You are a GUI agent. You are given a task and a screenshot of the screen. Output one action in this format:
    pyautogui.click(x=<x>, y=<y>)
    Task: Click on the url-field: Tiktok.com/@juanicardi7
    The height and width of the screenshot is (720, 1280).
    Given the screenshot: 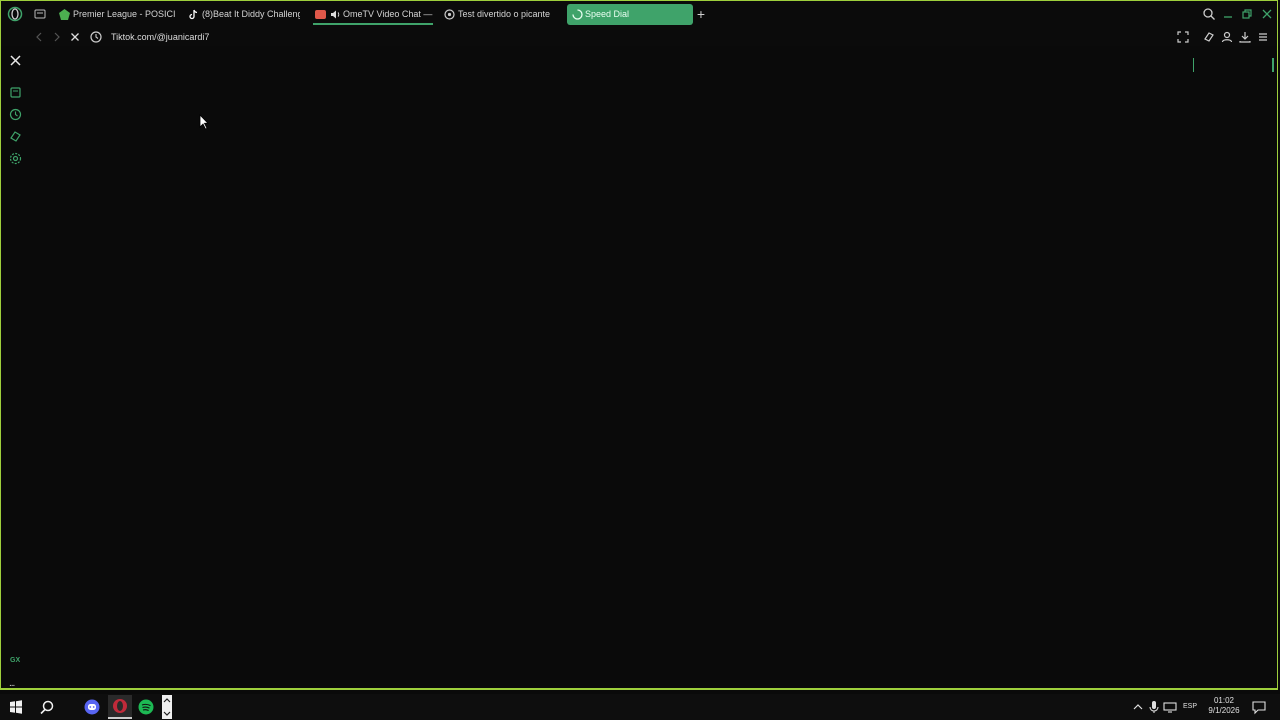 What is the action you would take?
    pyautogui.click(x=160, y=37)
    